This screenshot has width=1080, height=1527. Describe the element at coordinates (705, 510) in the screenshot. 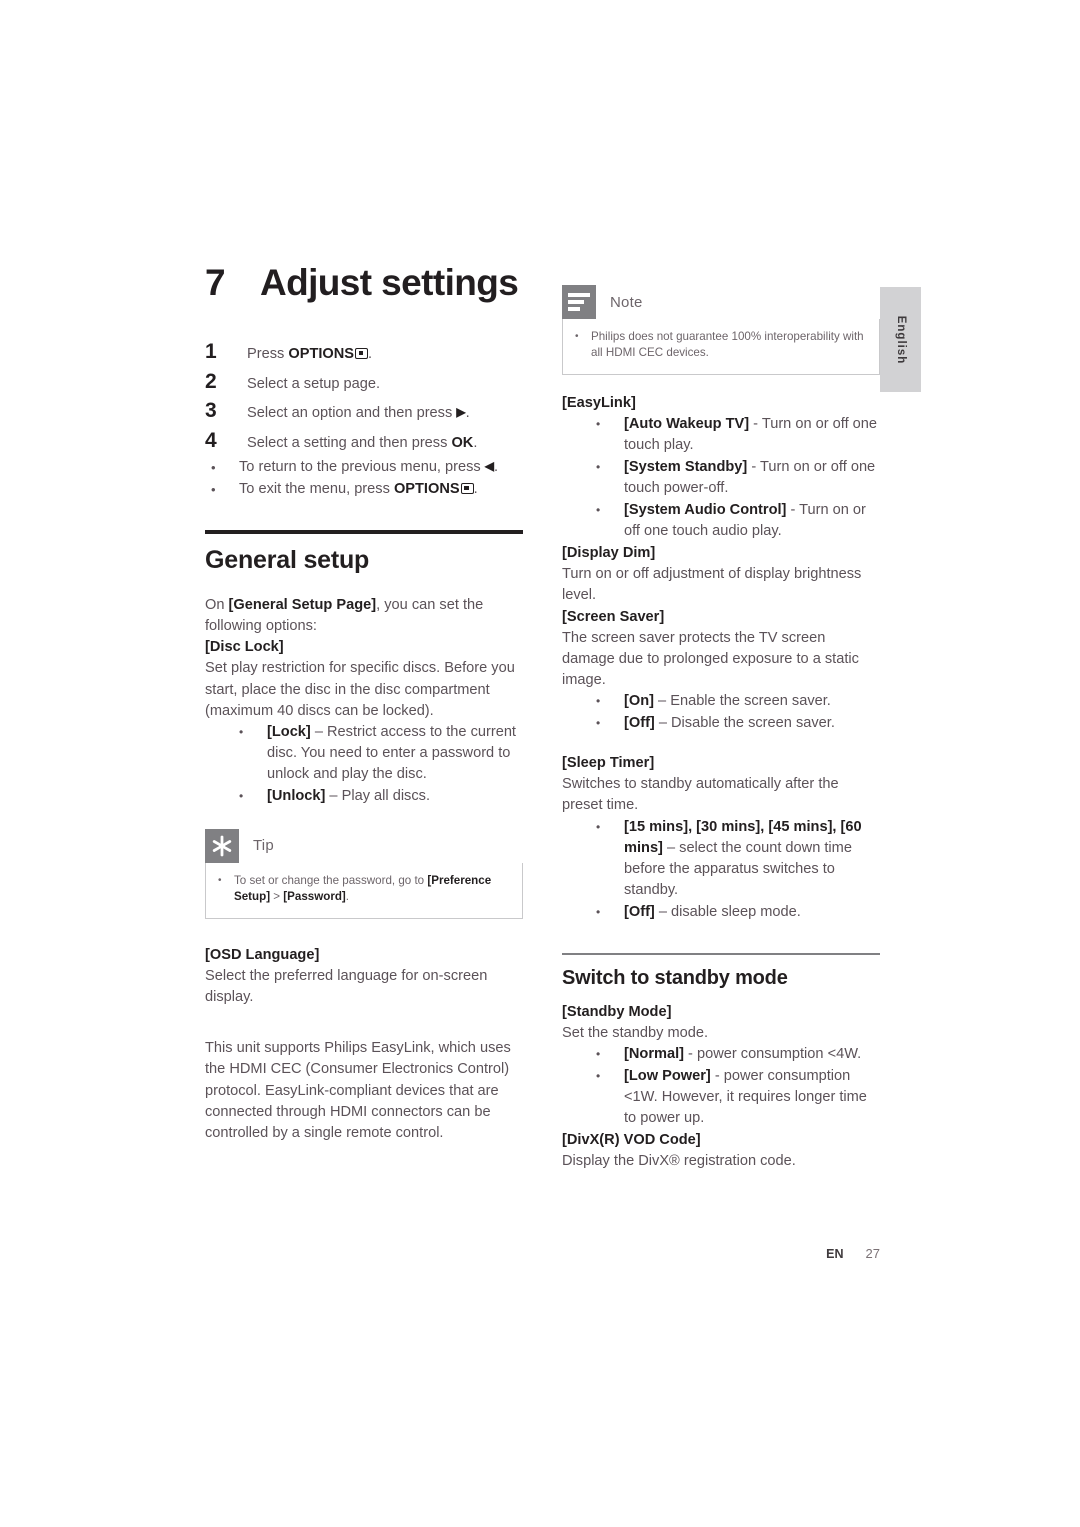

I see `option-label-system-audio-control: [System Audio Control]` at that location.